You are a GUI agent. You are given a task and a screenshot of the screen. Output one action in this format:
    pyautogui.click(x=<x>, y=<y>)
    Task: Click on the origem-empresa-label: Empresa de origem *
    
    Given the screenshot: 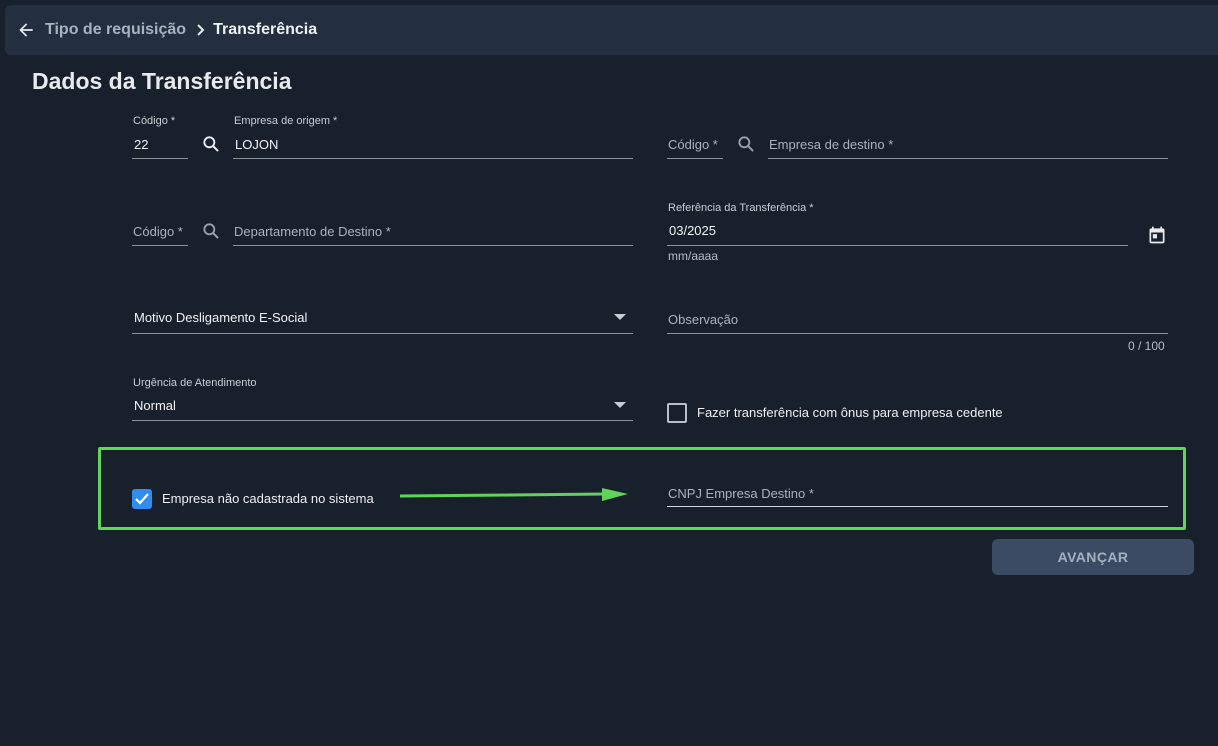 What is the action you would take?
    pyautogui.click(x=286, y=121)
    